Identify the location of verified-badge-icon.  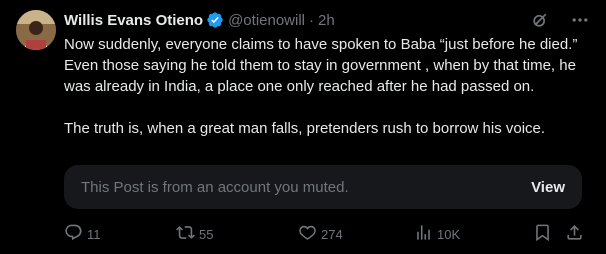
(215, 20).